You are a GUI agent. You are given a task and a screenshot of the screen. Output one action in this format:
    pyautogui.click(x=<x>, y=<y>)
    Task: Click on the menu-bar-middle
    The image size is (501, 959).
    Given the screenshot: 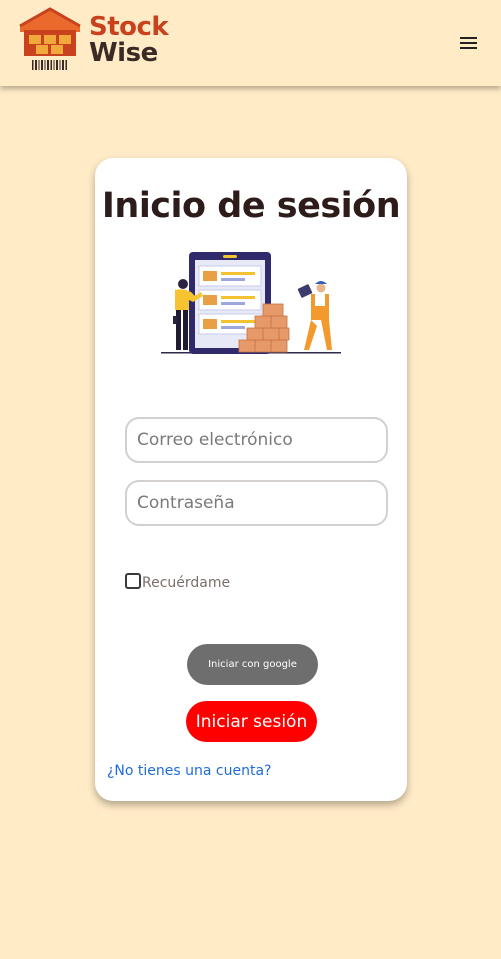 What is the action you would take?
    pyautogui.click(x=468, y=43)
    